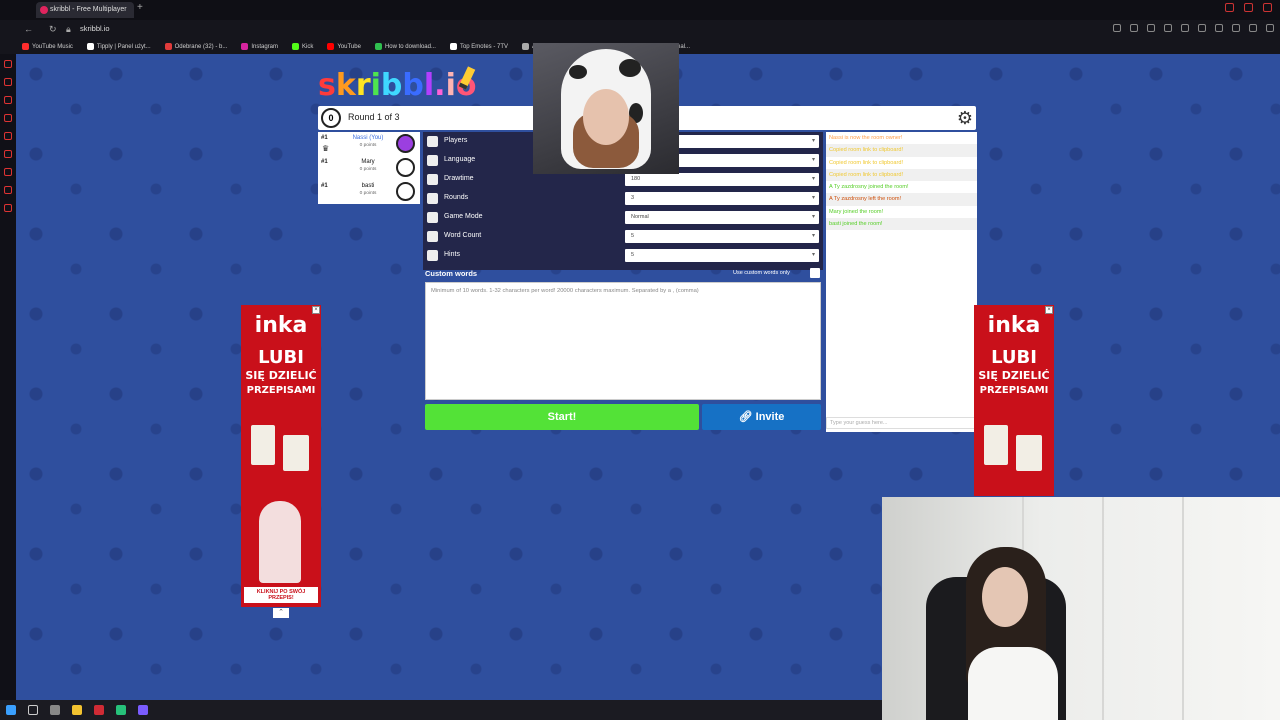  What do you see at coordinates (761, 273) in the screenshot?
I see `custom-words-only-label: Use custom words only` at bounding box center [761, 273].